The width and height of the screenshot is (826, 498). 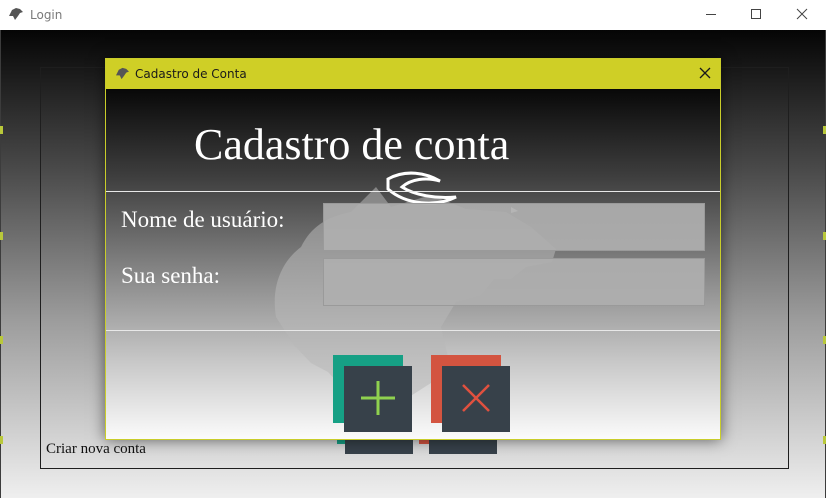 What do you see at coordinates (46, 15) in the screenshot?
I see `window-title: Login` at bounding box center [46, 15].